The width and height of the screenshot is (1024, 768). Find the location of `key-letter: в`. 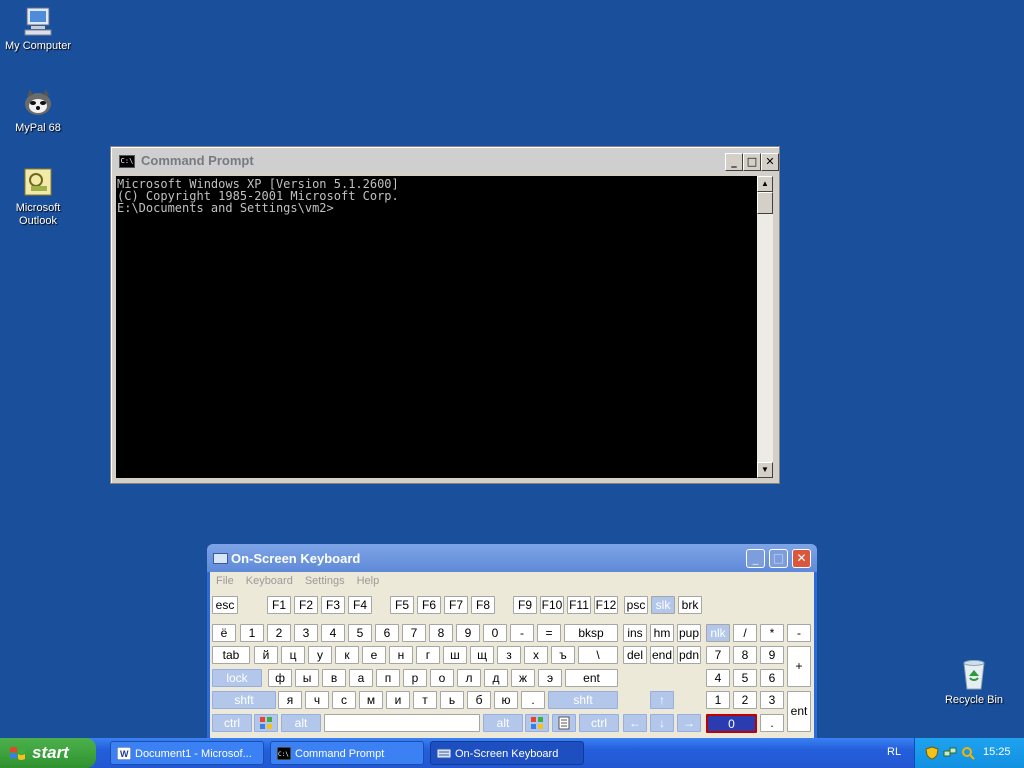

key-letter: в is located at coordinates (334, 678).